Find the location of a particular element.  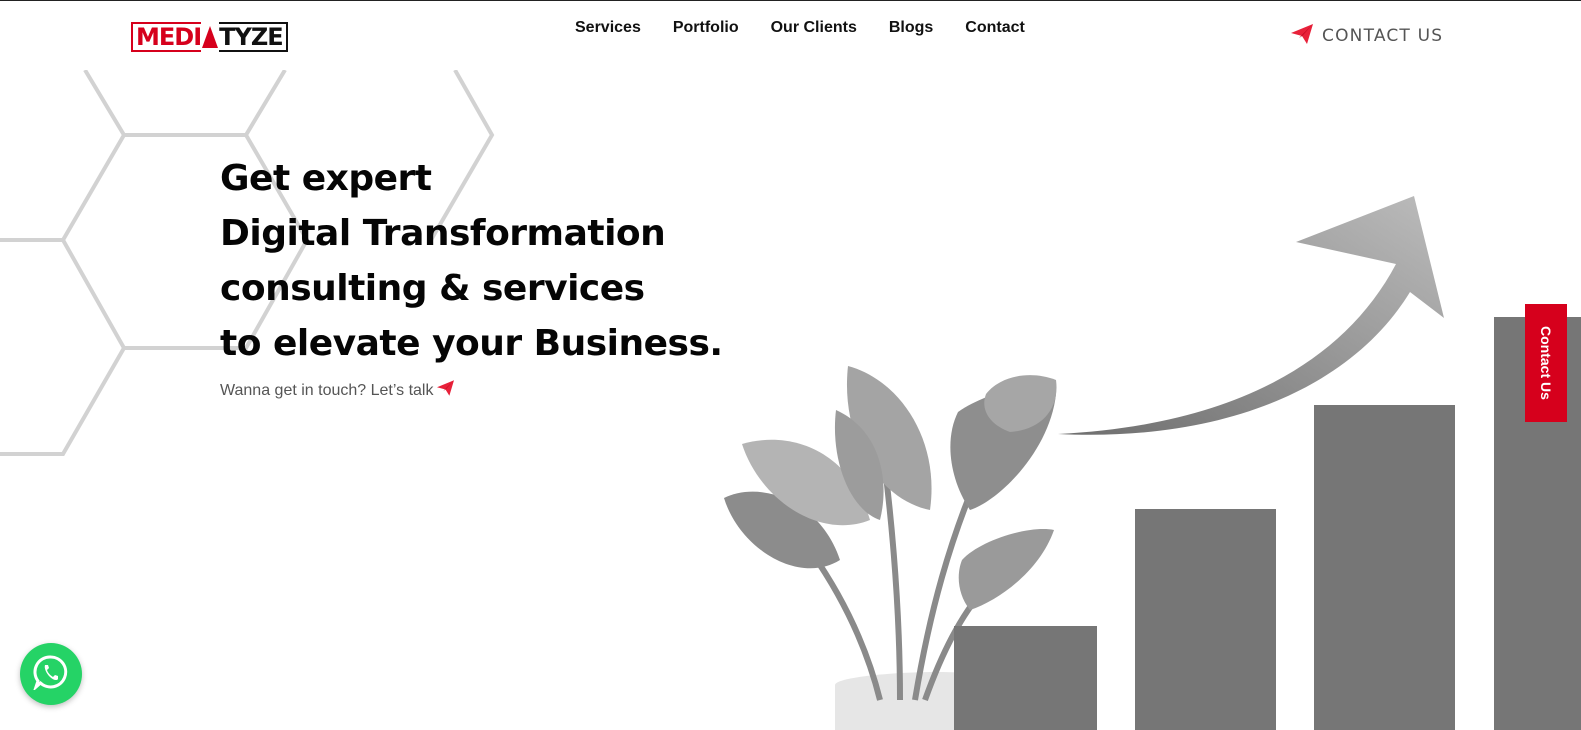

site-logo: MEDI TYZE is located at coordinates (209, 37).